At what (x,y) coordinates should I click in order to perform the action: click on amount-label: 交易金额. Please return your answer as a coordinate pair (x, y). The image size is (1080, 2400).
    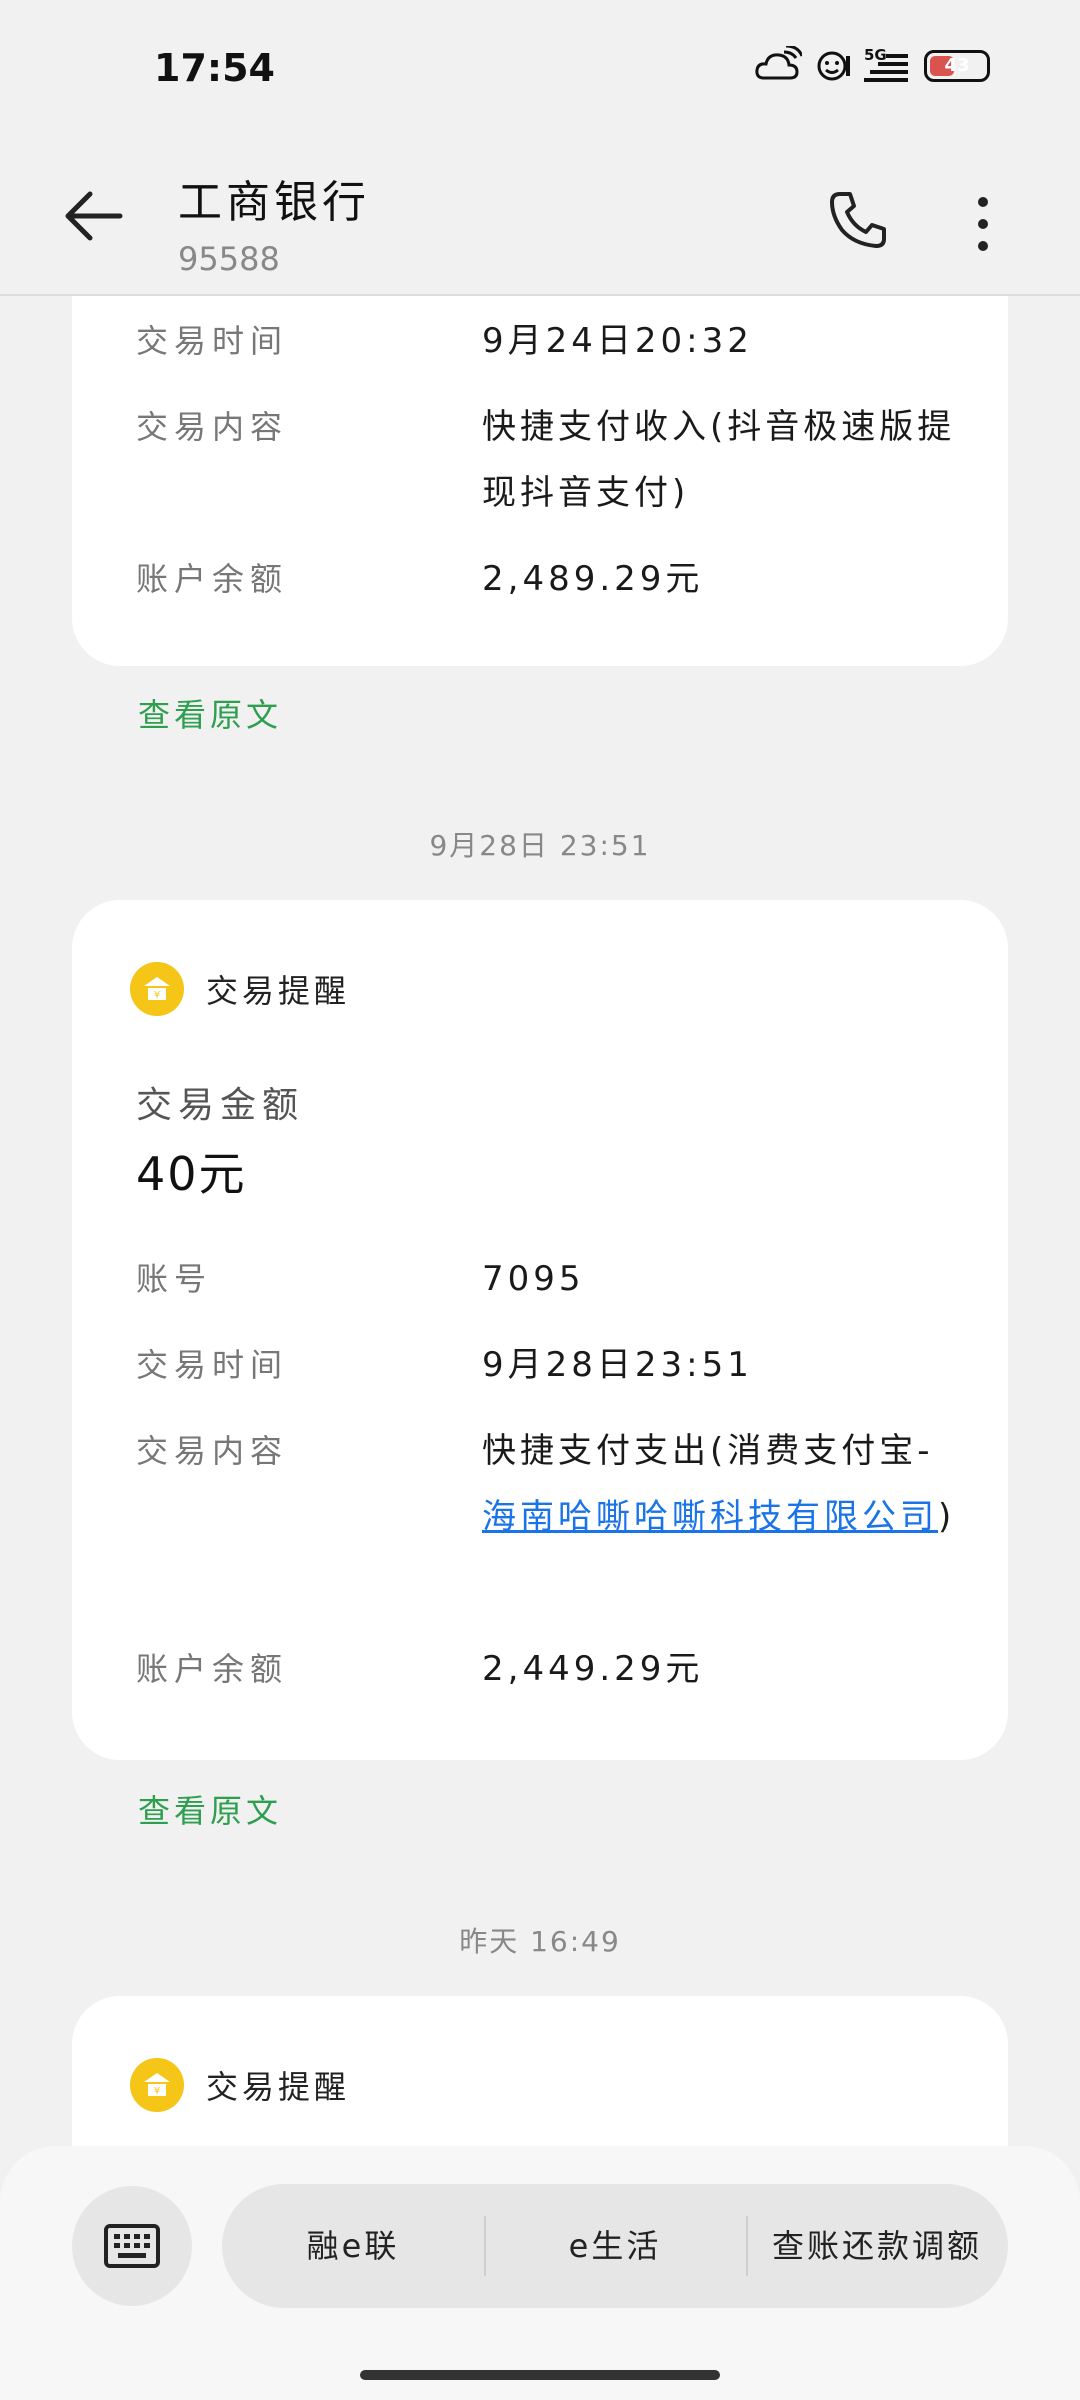
    Looking at the image, I should click on (220, 1105).